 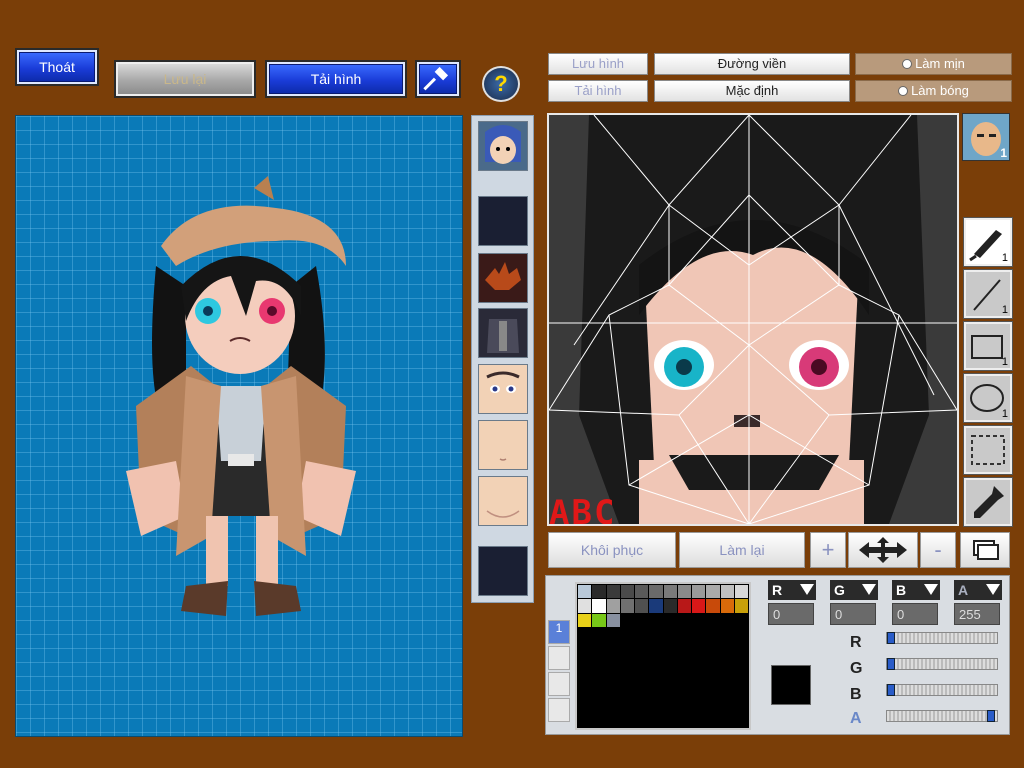 What do you see at coordinates (891, 664) in the screenshot?
I see `green-slider-knob` at bounding box center [891, 664].